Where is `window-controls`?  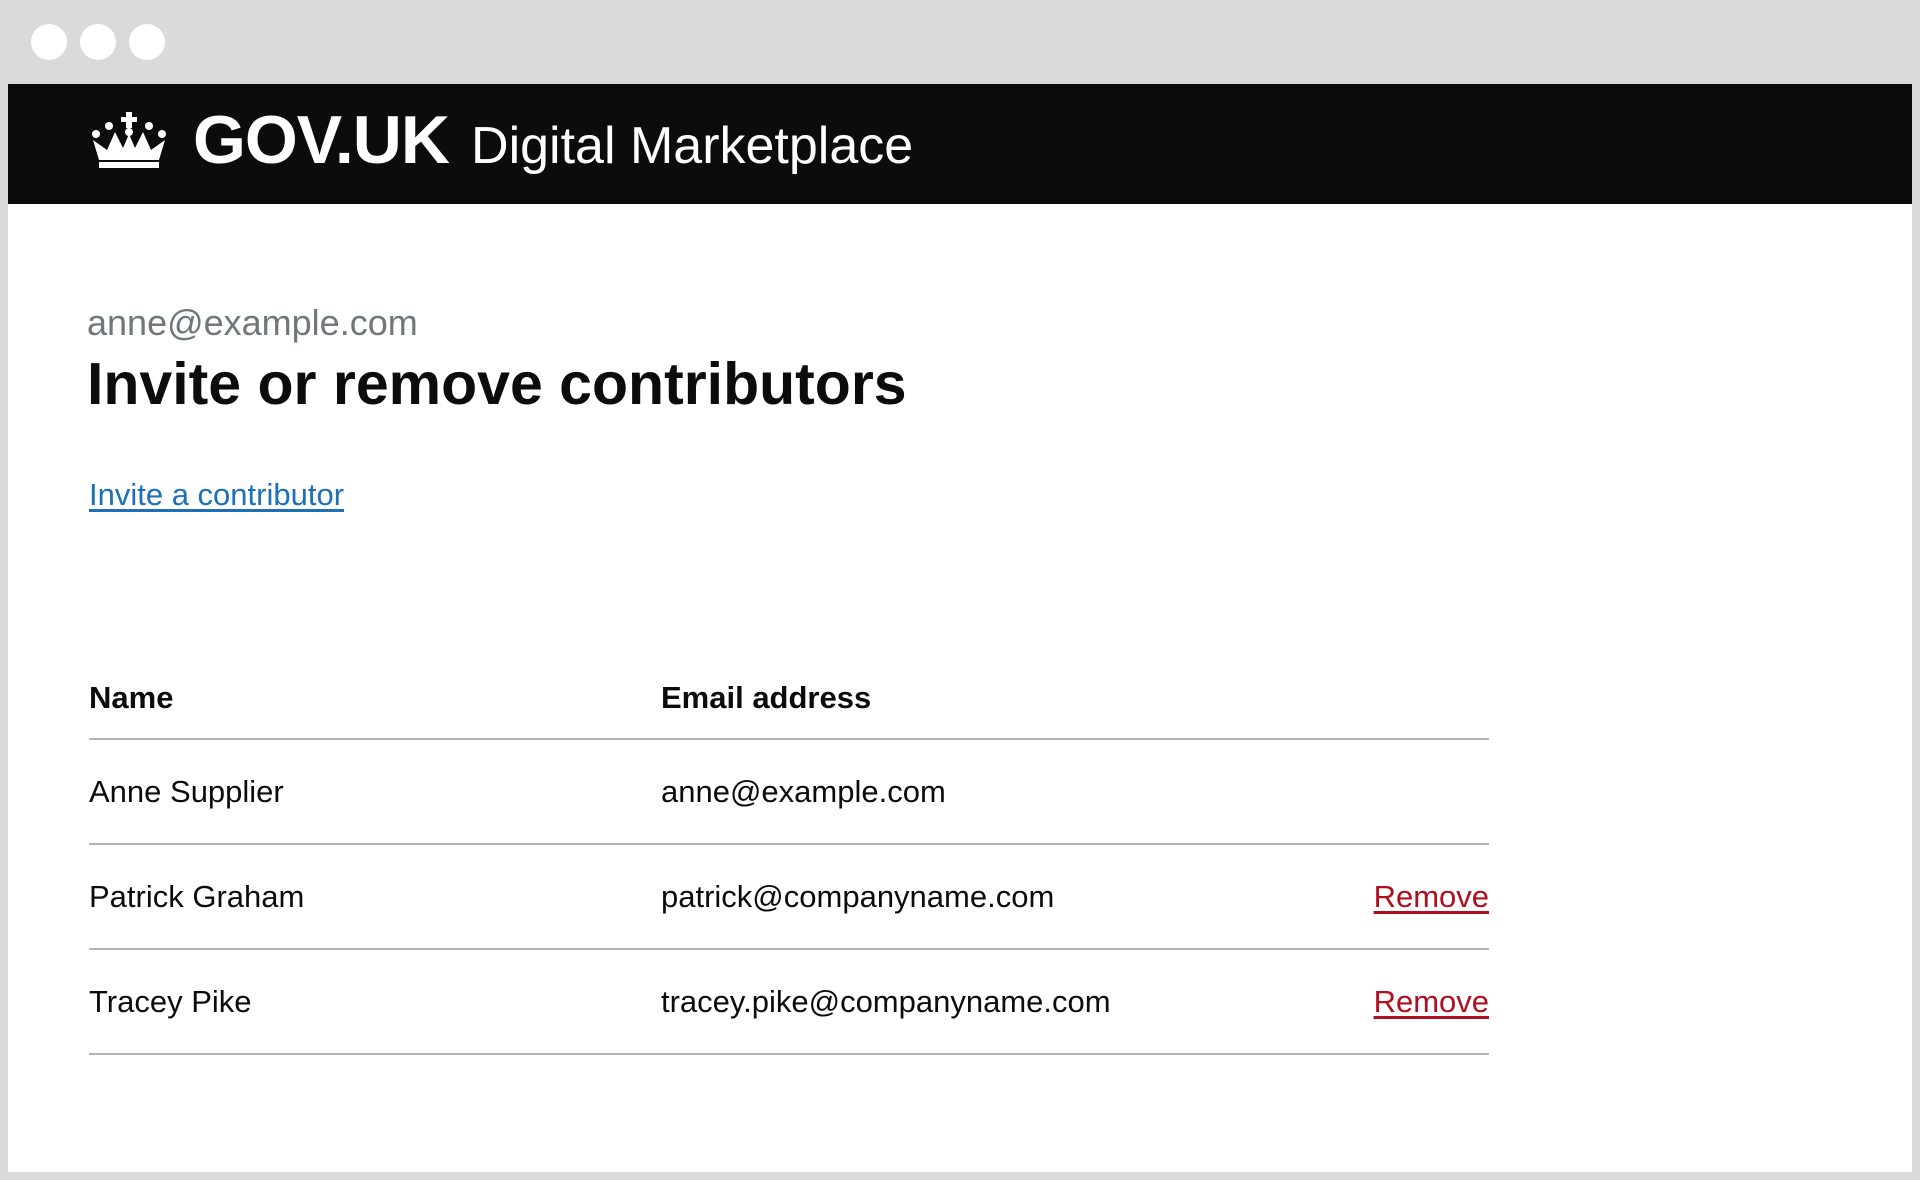 window-controls is located at coordinates (98, 42).